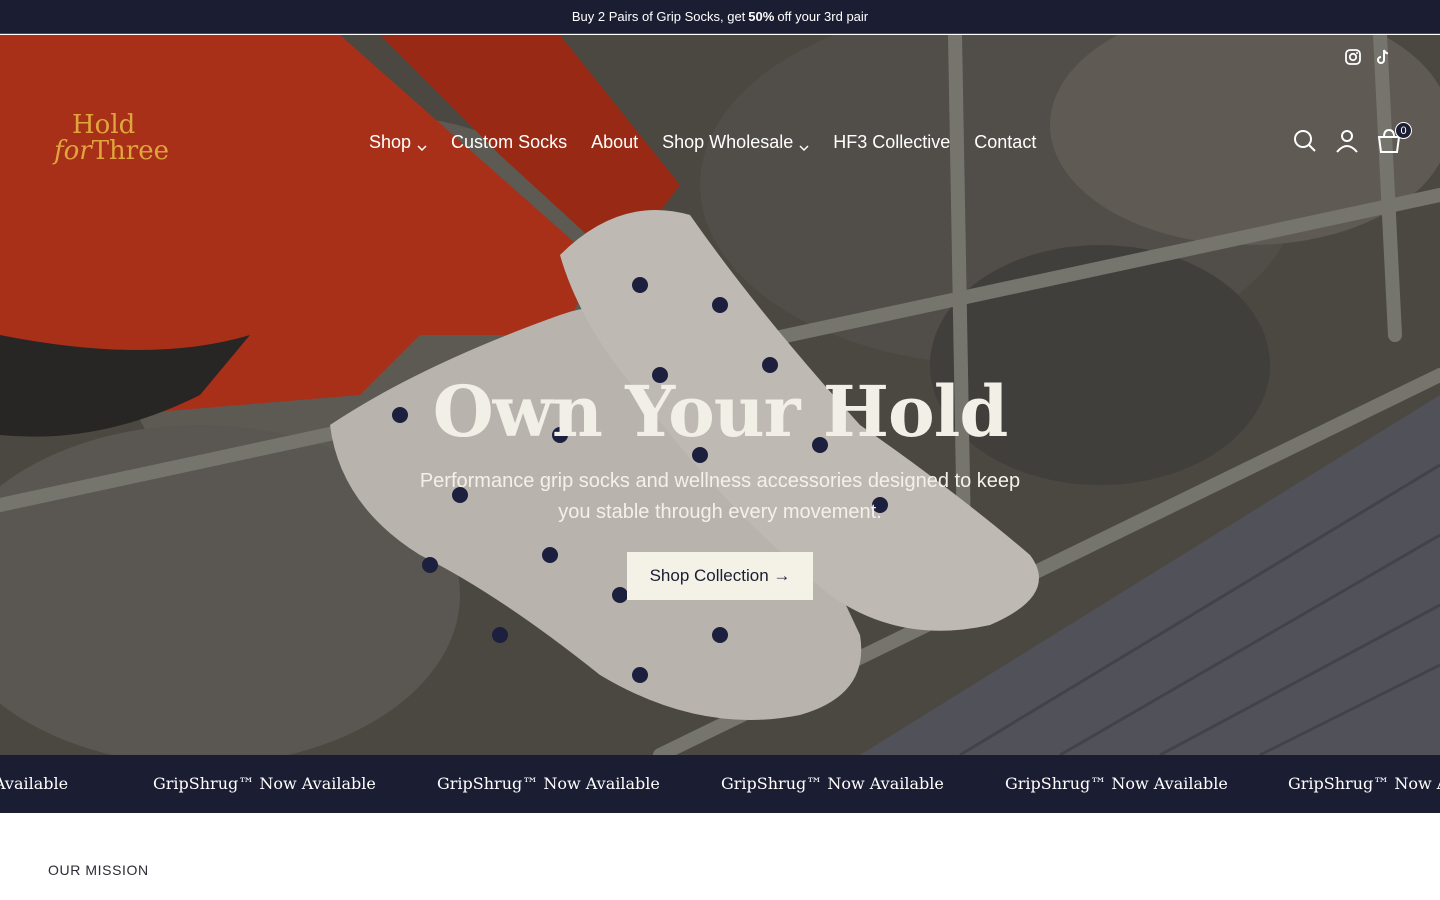 The image size is (1440, 900). I want to click on nav-label-hf3-collective: HF3 Collective, so click(892, 141).